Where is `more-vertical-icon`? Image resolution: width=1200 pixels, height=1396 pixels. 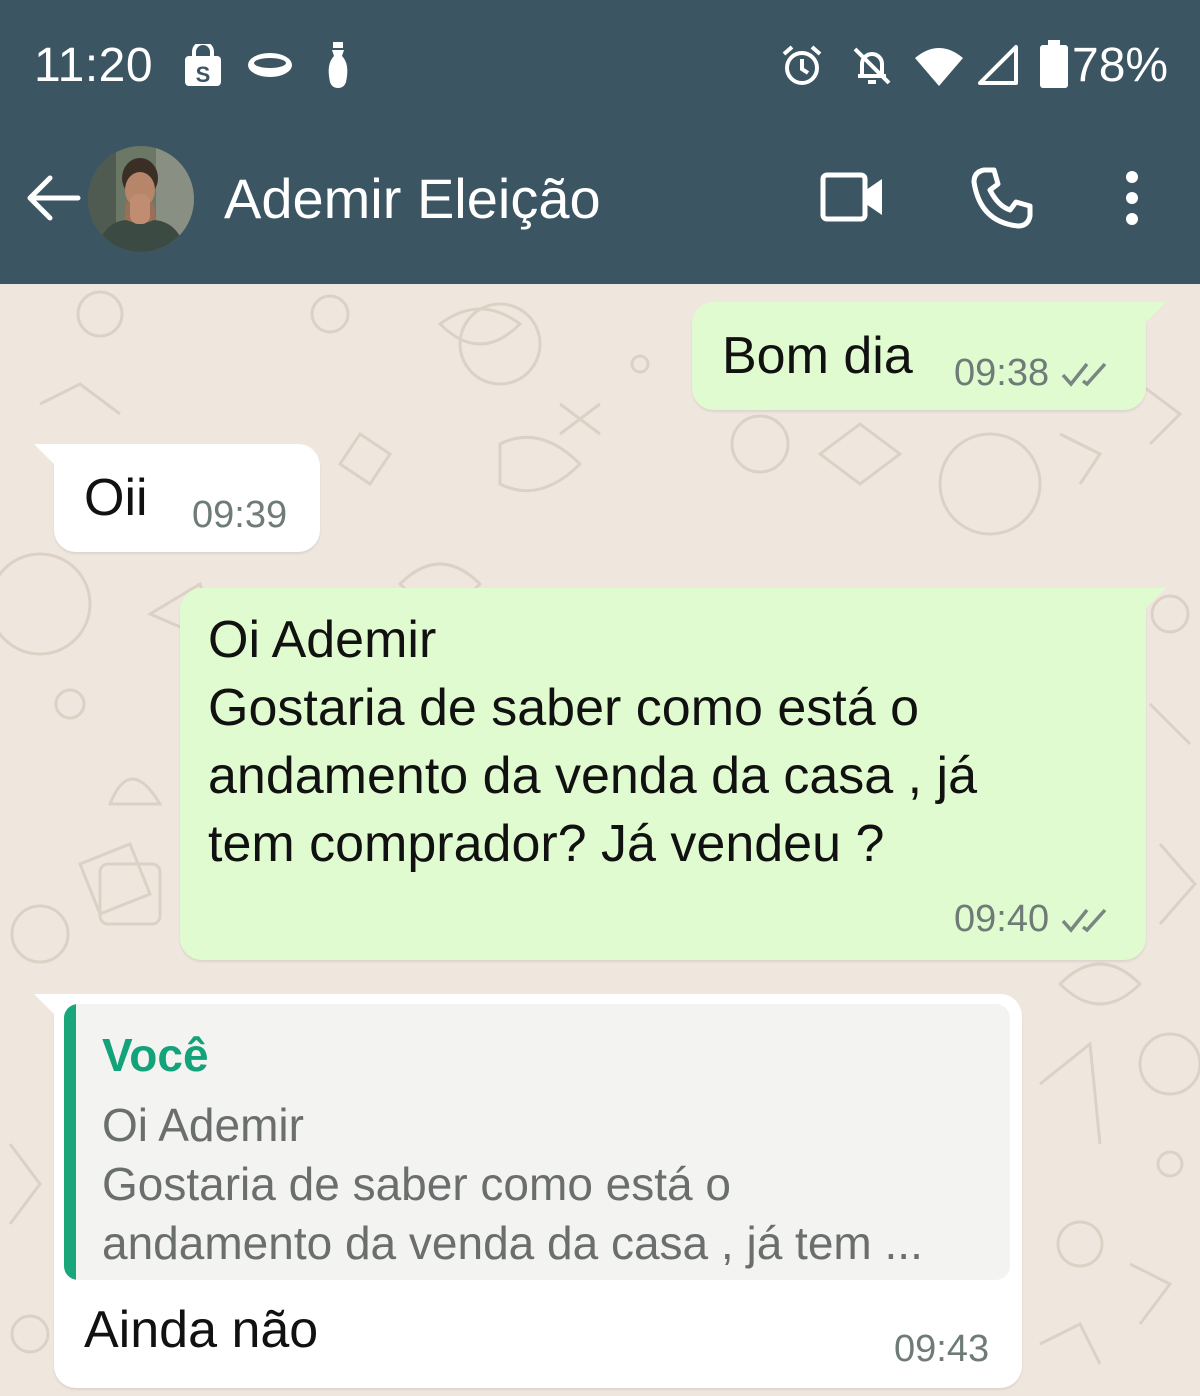 more-vertical-icon is located at coordinates (1132, 198).